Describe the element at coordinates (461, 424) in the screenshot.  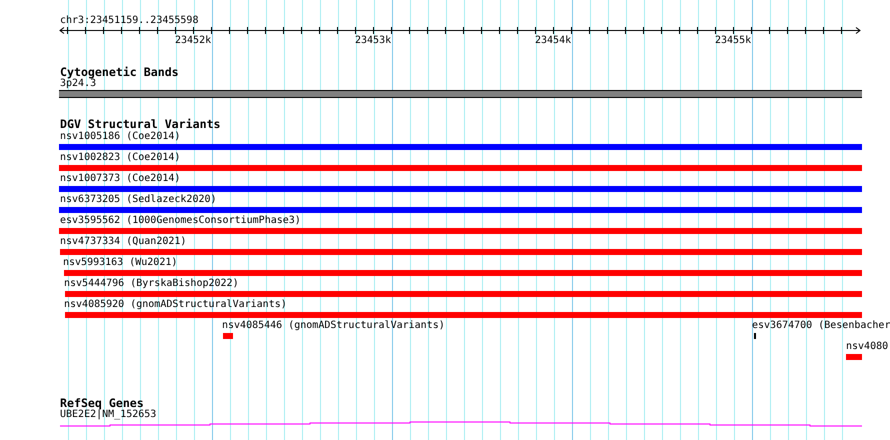
I see `gene-line` at that location.